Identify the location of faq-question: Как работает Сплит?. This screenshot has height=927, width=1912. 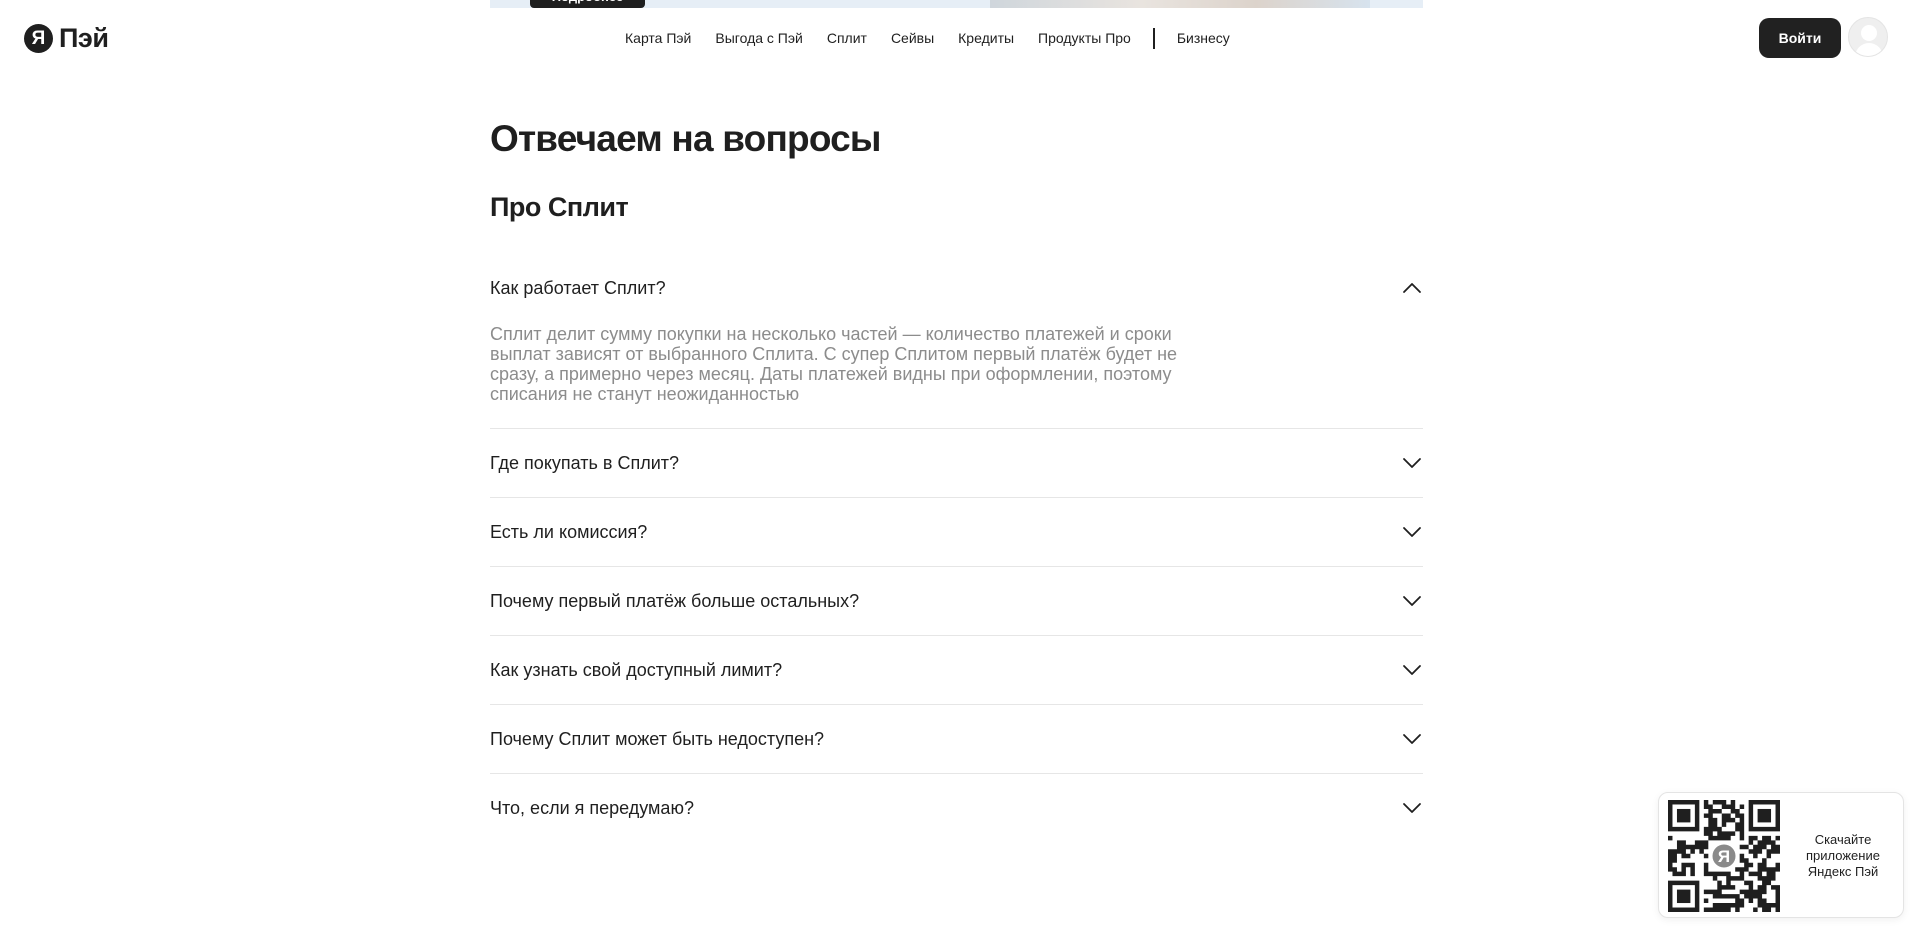
(578, 287).